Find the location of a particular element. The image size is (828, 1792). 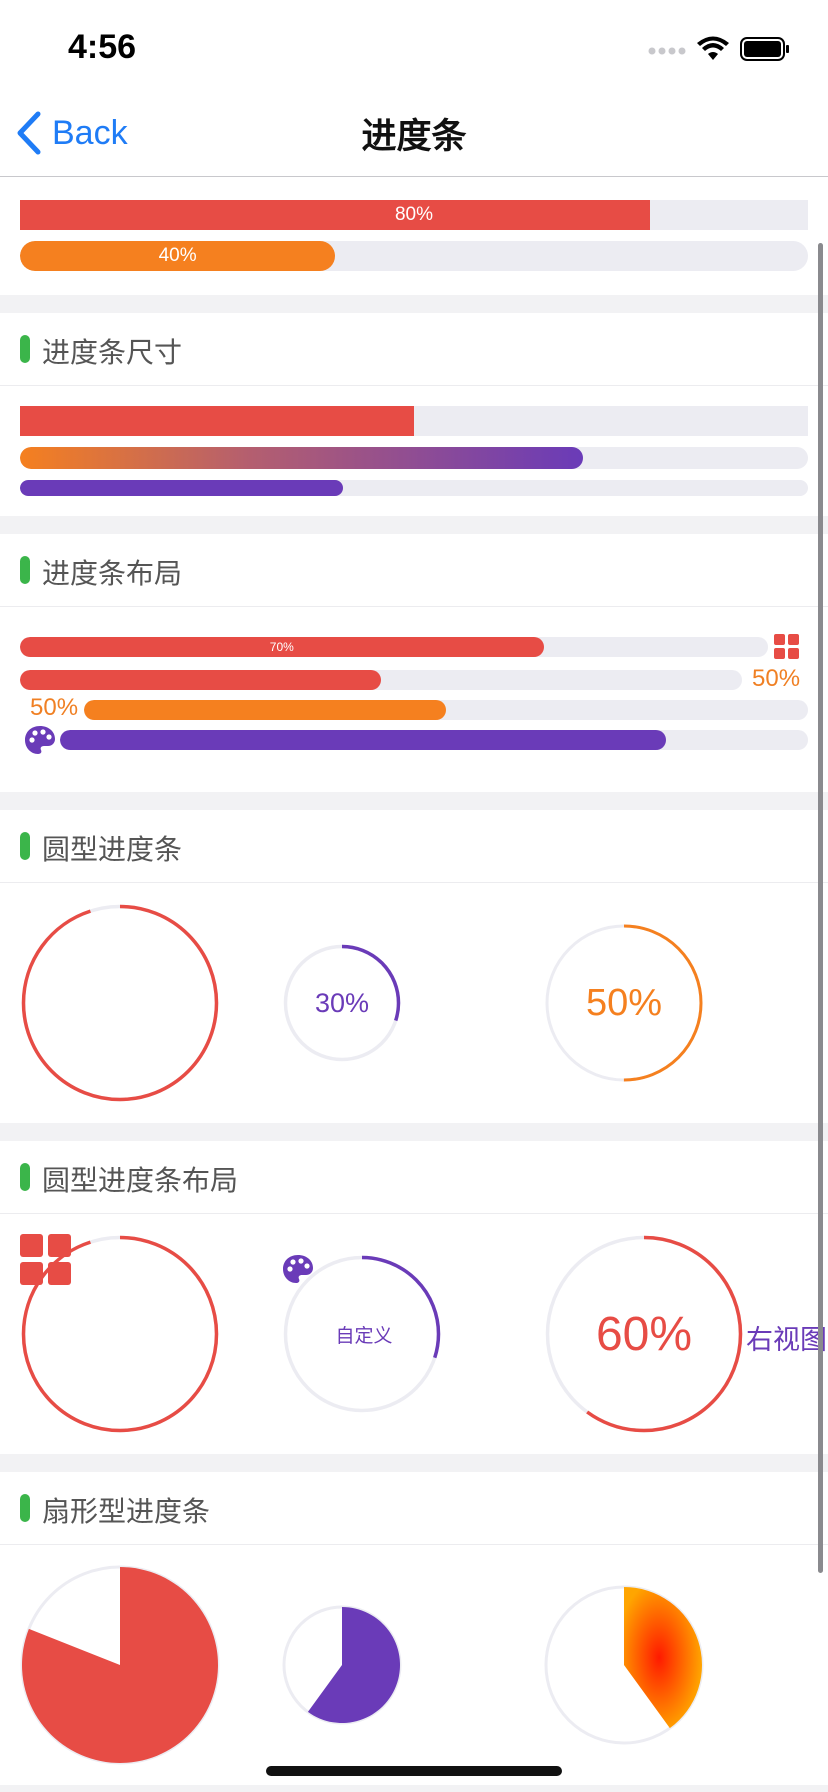

circle-progress-large is located at coordinates (120, 1003).